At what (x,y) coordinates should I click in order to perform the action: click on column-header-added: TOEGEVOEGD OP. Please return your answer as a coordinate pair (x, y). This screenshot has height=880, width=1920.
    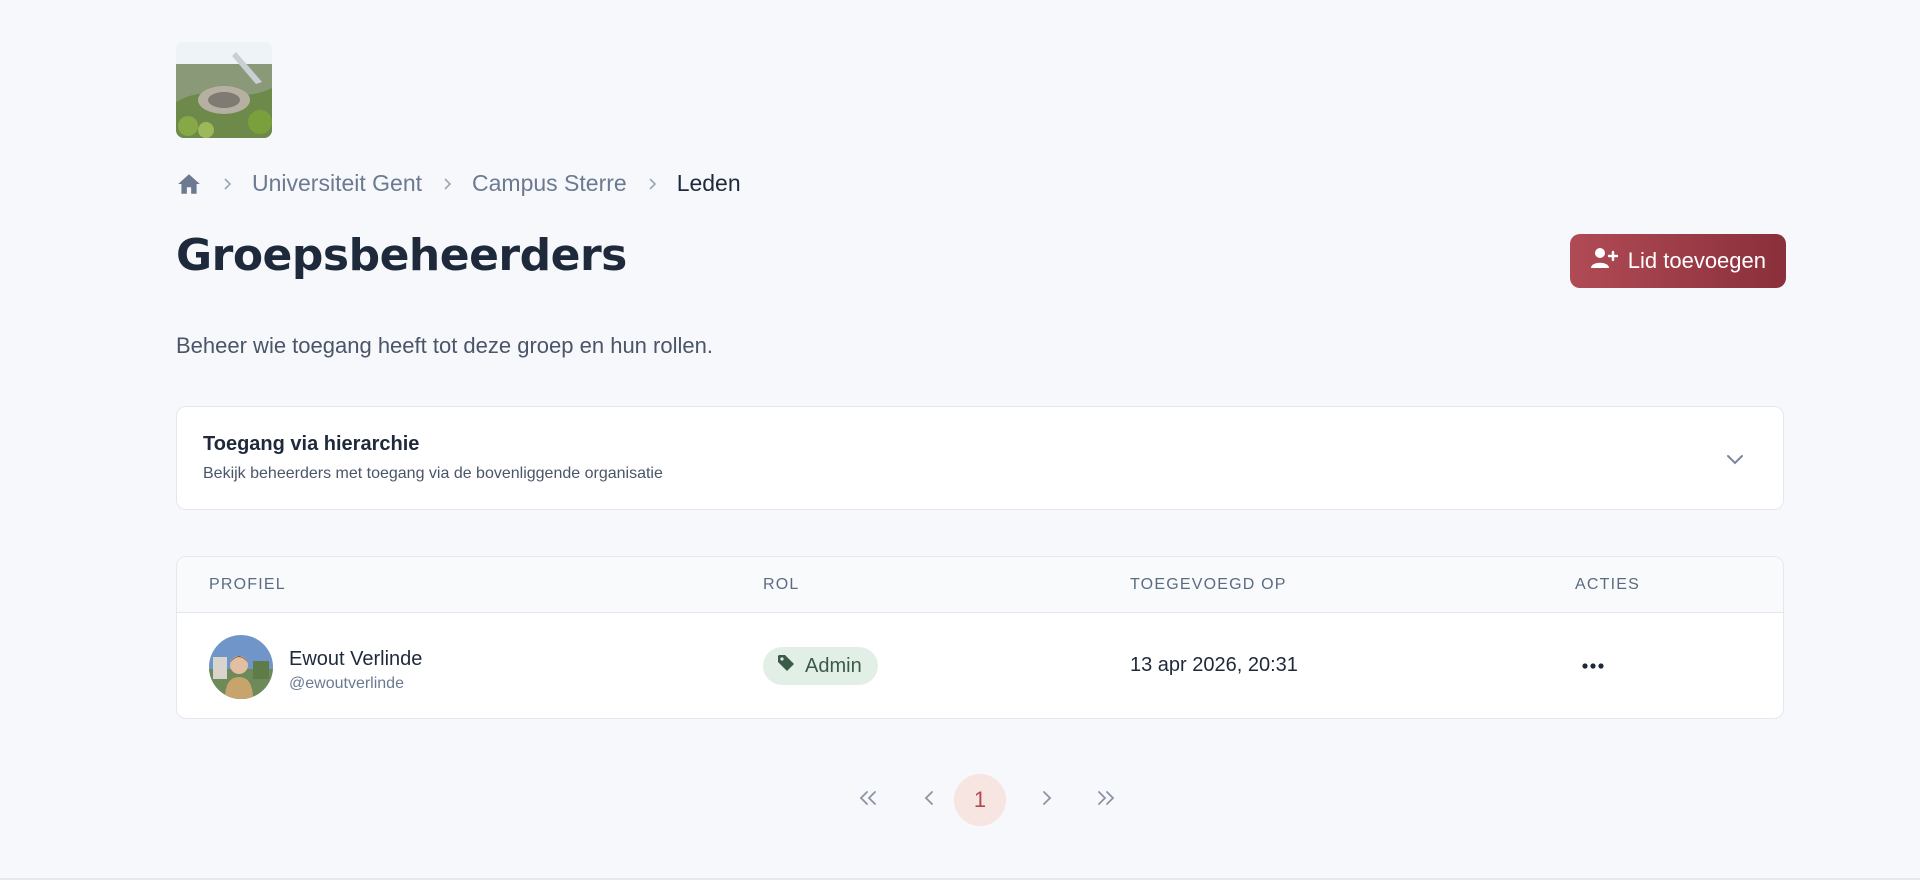
    Looking at the image, I should click on (1208, 584).